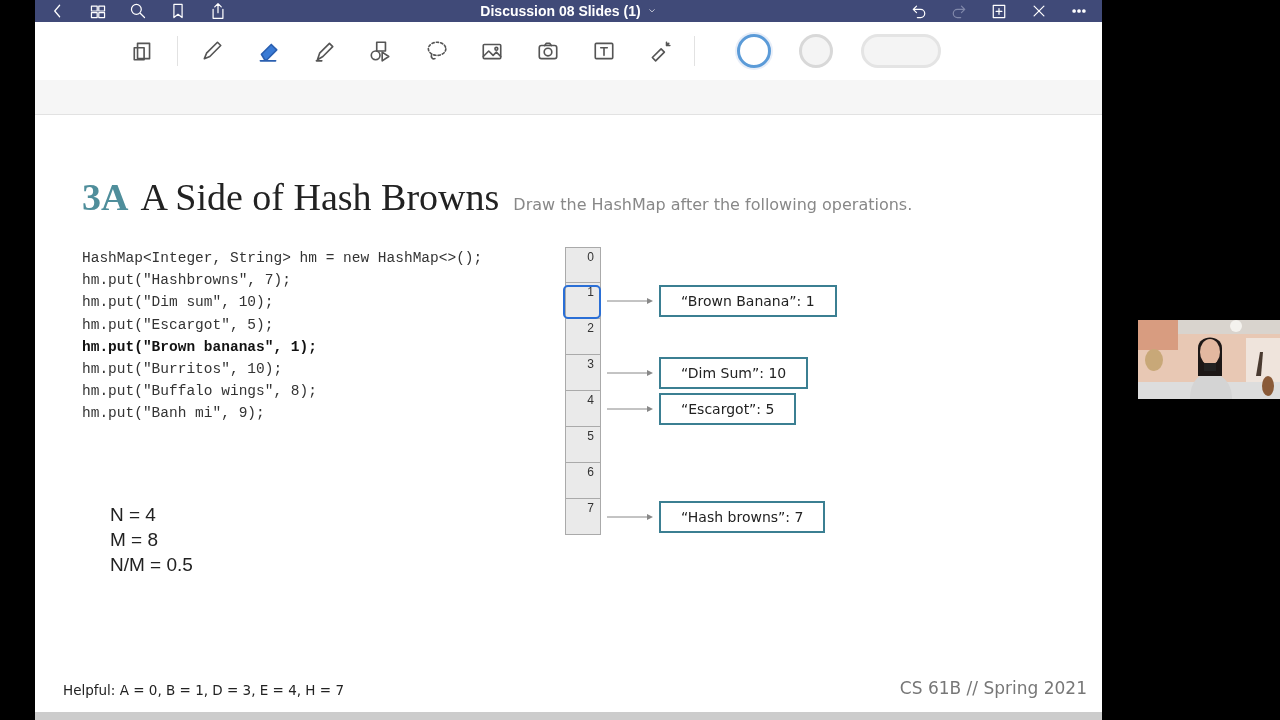 The height and width of the screenshot is (720, 1280). Describe the element at coordinates (173, 414) in the screenshot. I see `code-line: hm.put("Banh mi", 9);` at that location.